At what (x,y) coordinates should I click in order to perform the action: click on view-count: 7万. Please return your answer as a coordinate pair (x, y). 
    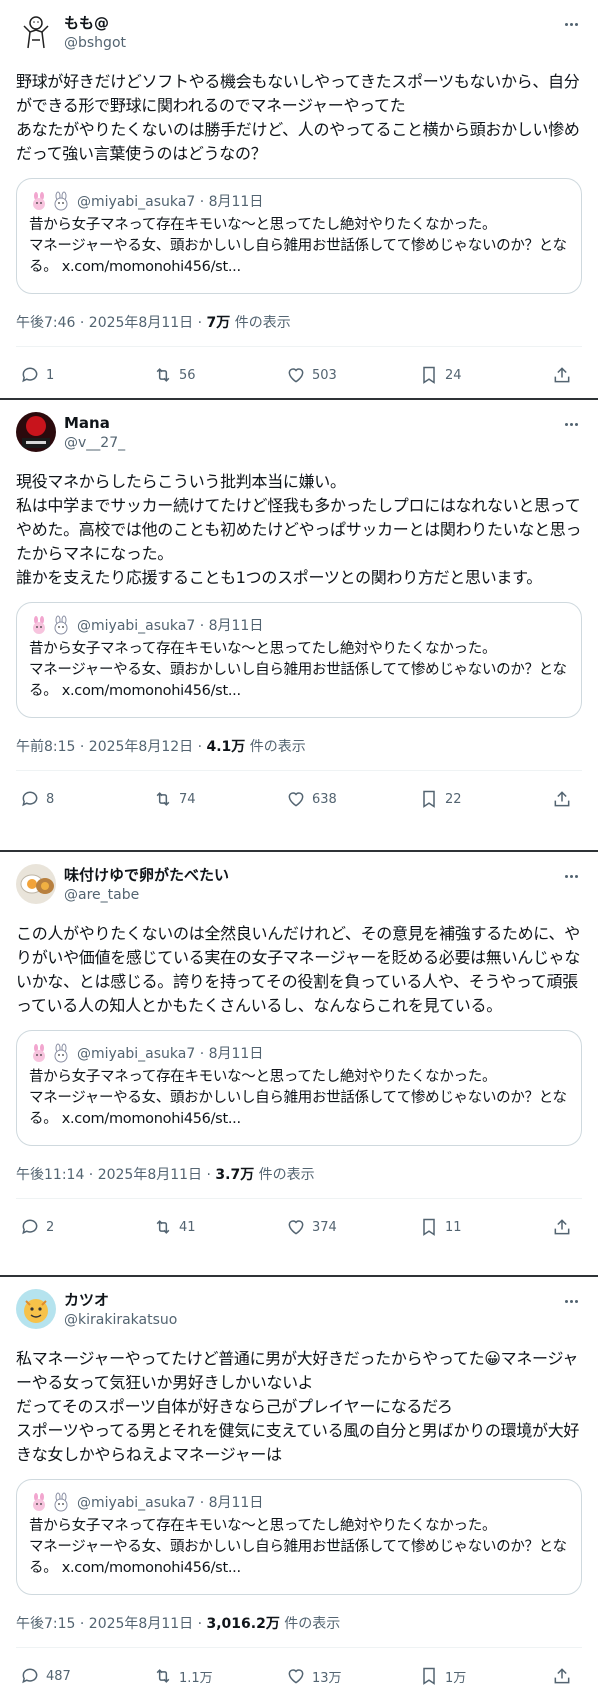
    Looking at the image, I should click on (218, 323).